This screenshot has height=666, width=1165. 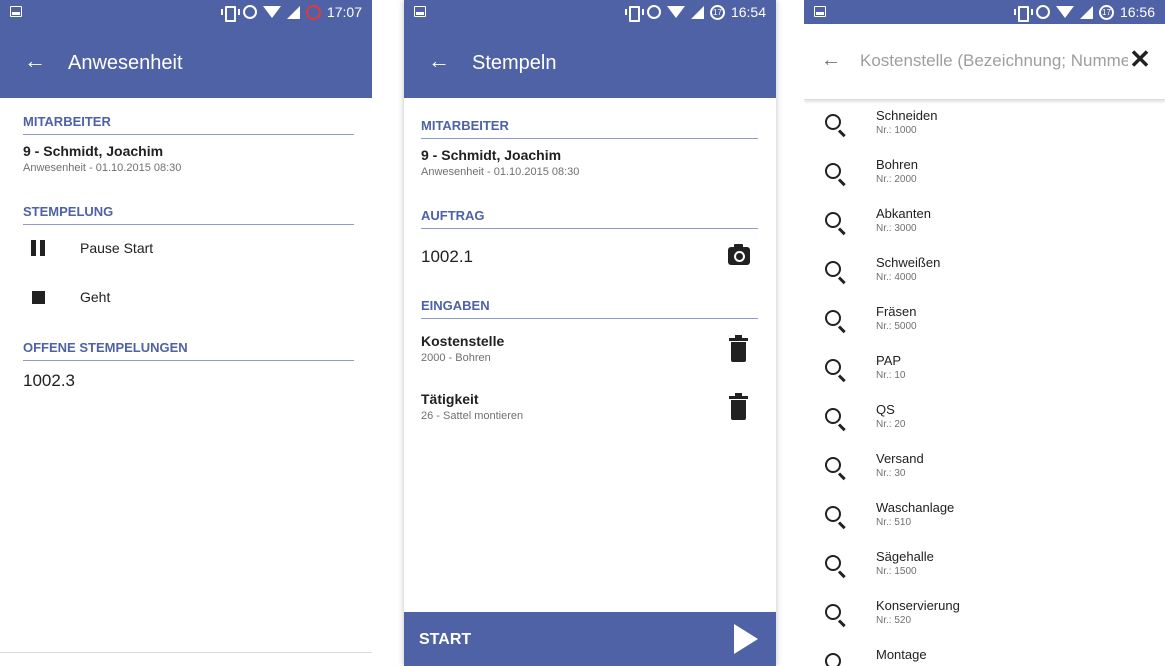 What do you see at coordinates (188, 297) in the screenshot?
I see `action-leave: Geht` at bounding box center [188, 297].